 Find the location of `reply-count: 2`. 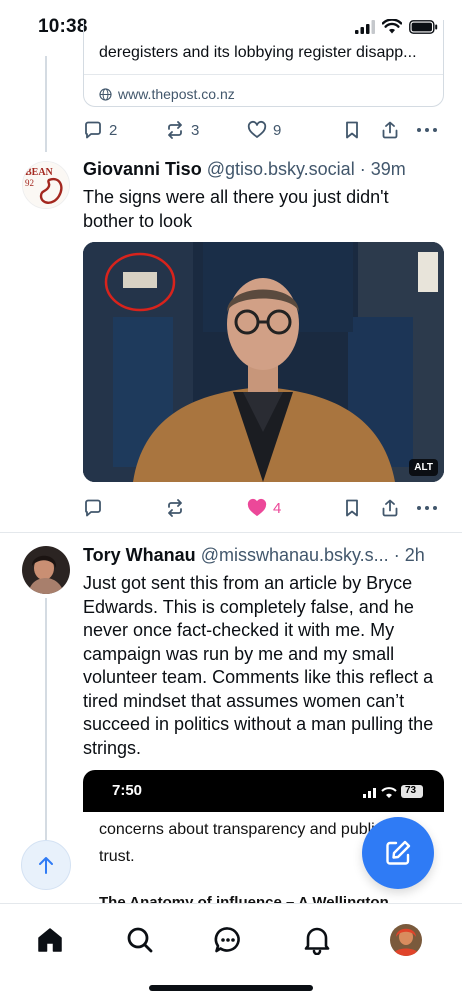

reply-count: 2 is located at coordinates (113, 130).